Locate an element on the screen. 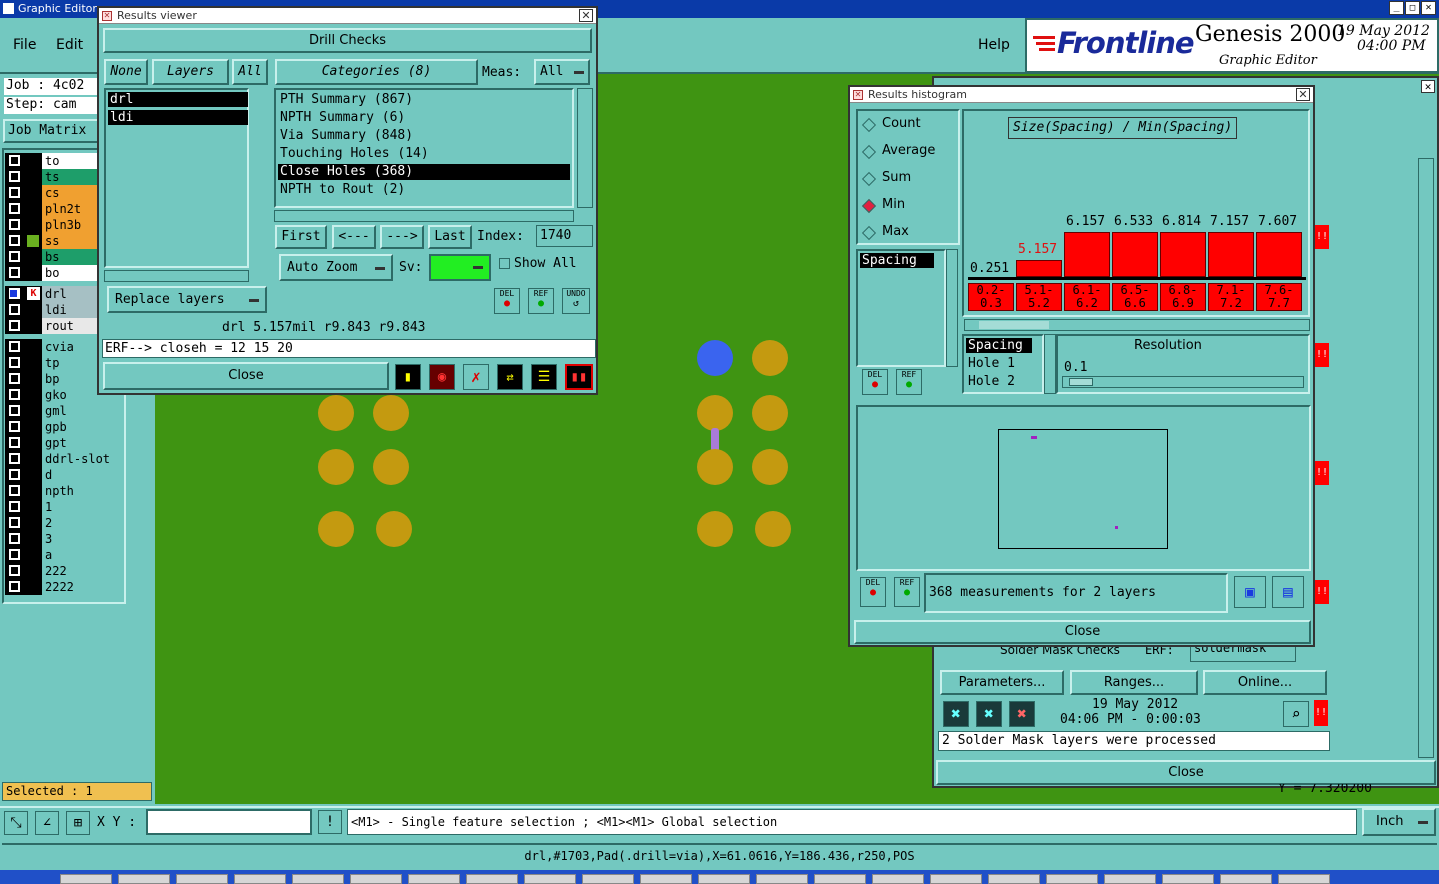 The width and height of the screenshot is (1439, 884). sv-color-select is located at coordinates (460, 267).